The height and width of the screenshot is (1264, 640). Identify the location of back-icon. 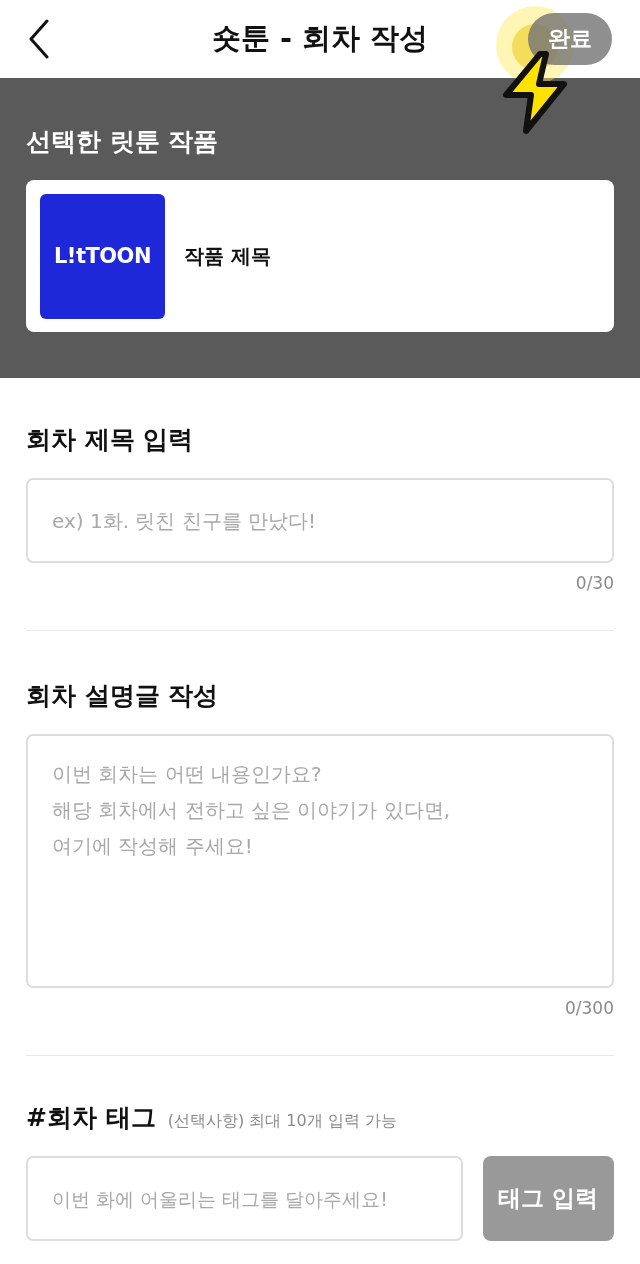
(39, 39).